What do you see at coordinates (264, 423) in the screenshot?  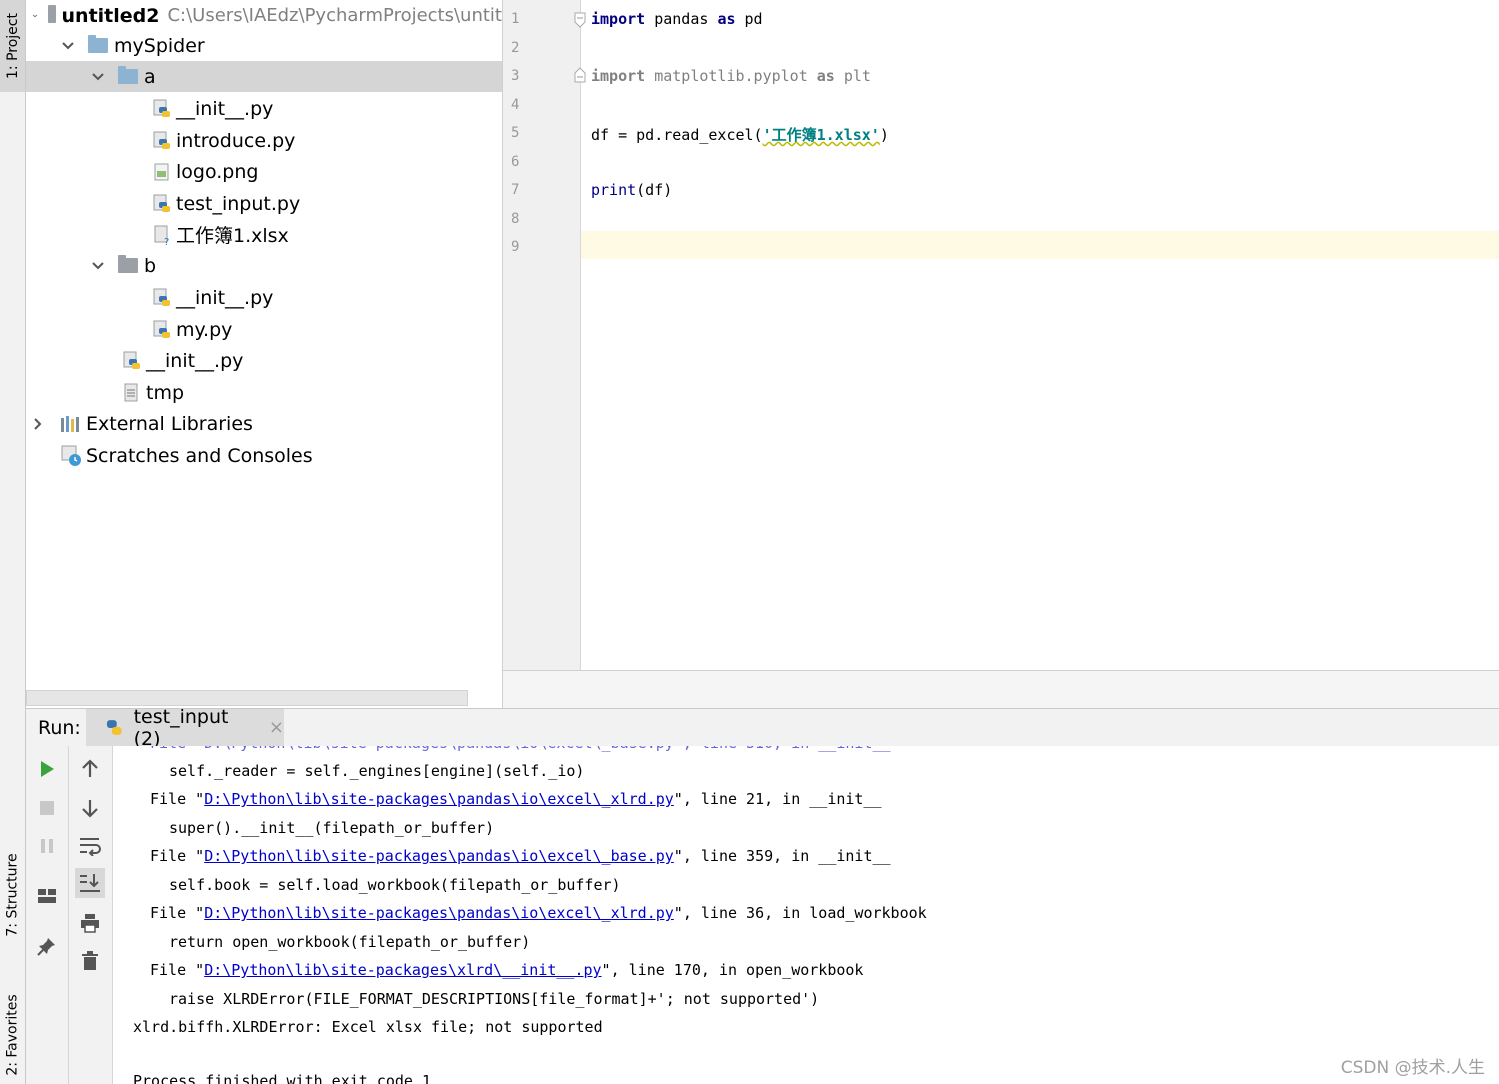 I see `tree-item-external-libraries: External Libraries` at bounding box center [264, 423].